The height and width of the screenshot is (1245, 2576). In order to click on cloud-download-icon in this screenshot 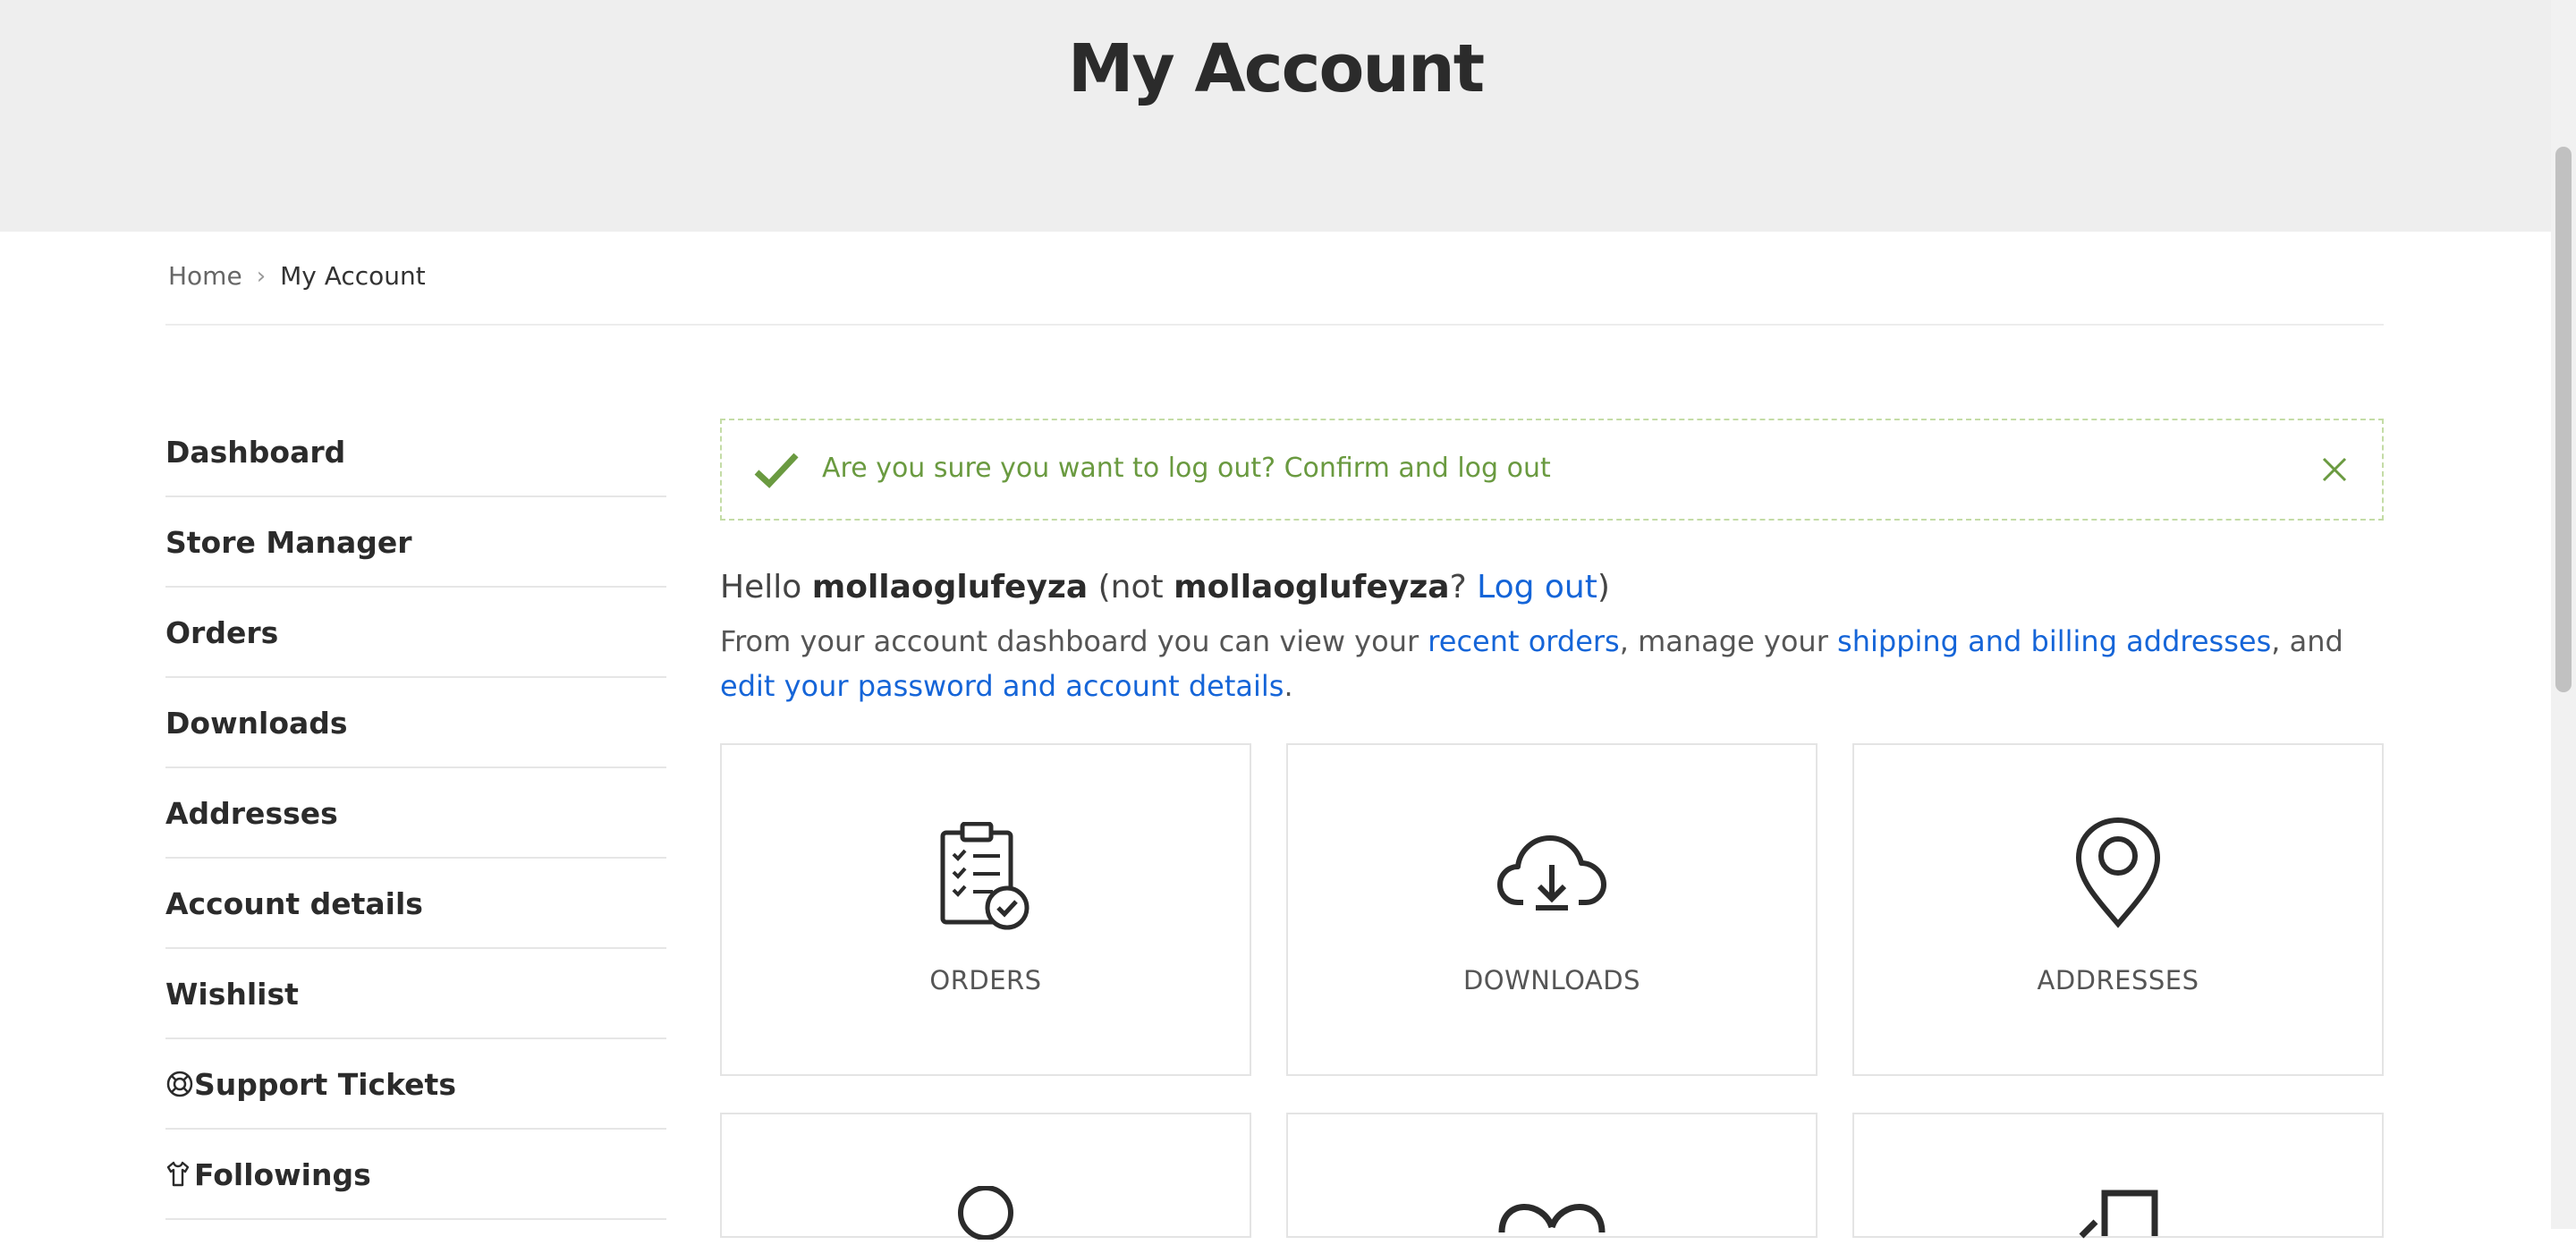, I will do `click(1552, 873)`.